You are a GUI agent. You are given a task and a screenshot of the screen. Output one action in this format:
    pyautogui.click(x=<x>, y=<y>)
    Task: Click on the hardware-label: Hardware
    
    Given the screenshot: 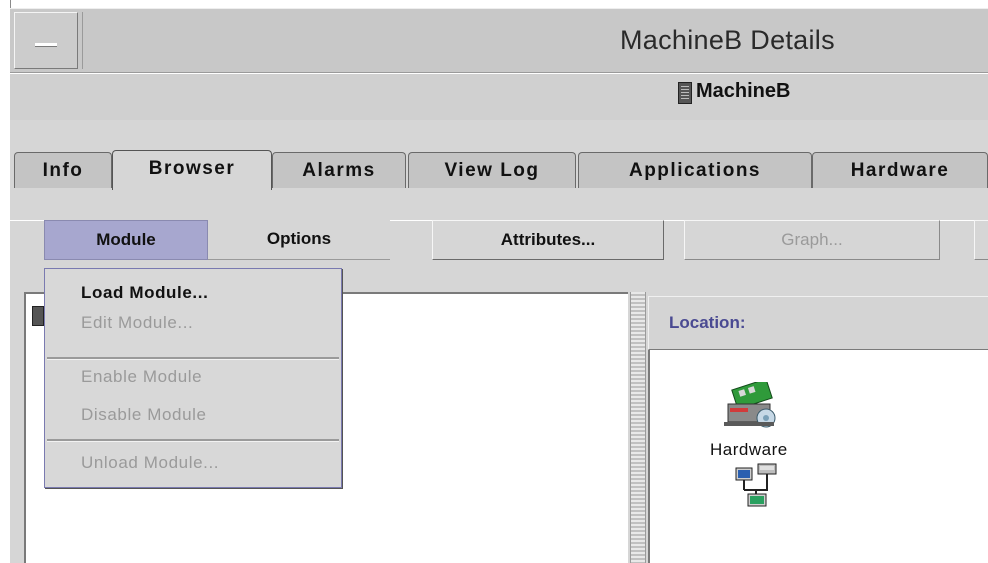 What is the action you would take?
    pyautogui.click(x=749, y=450)
    